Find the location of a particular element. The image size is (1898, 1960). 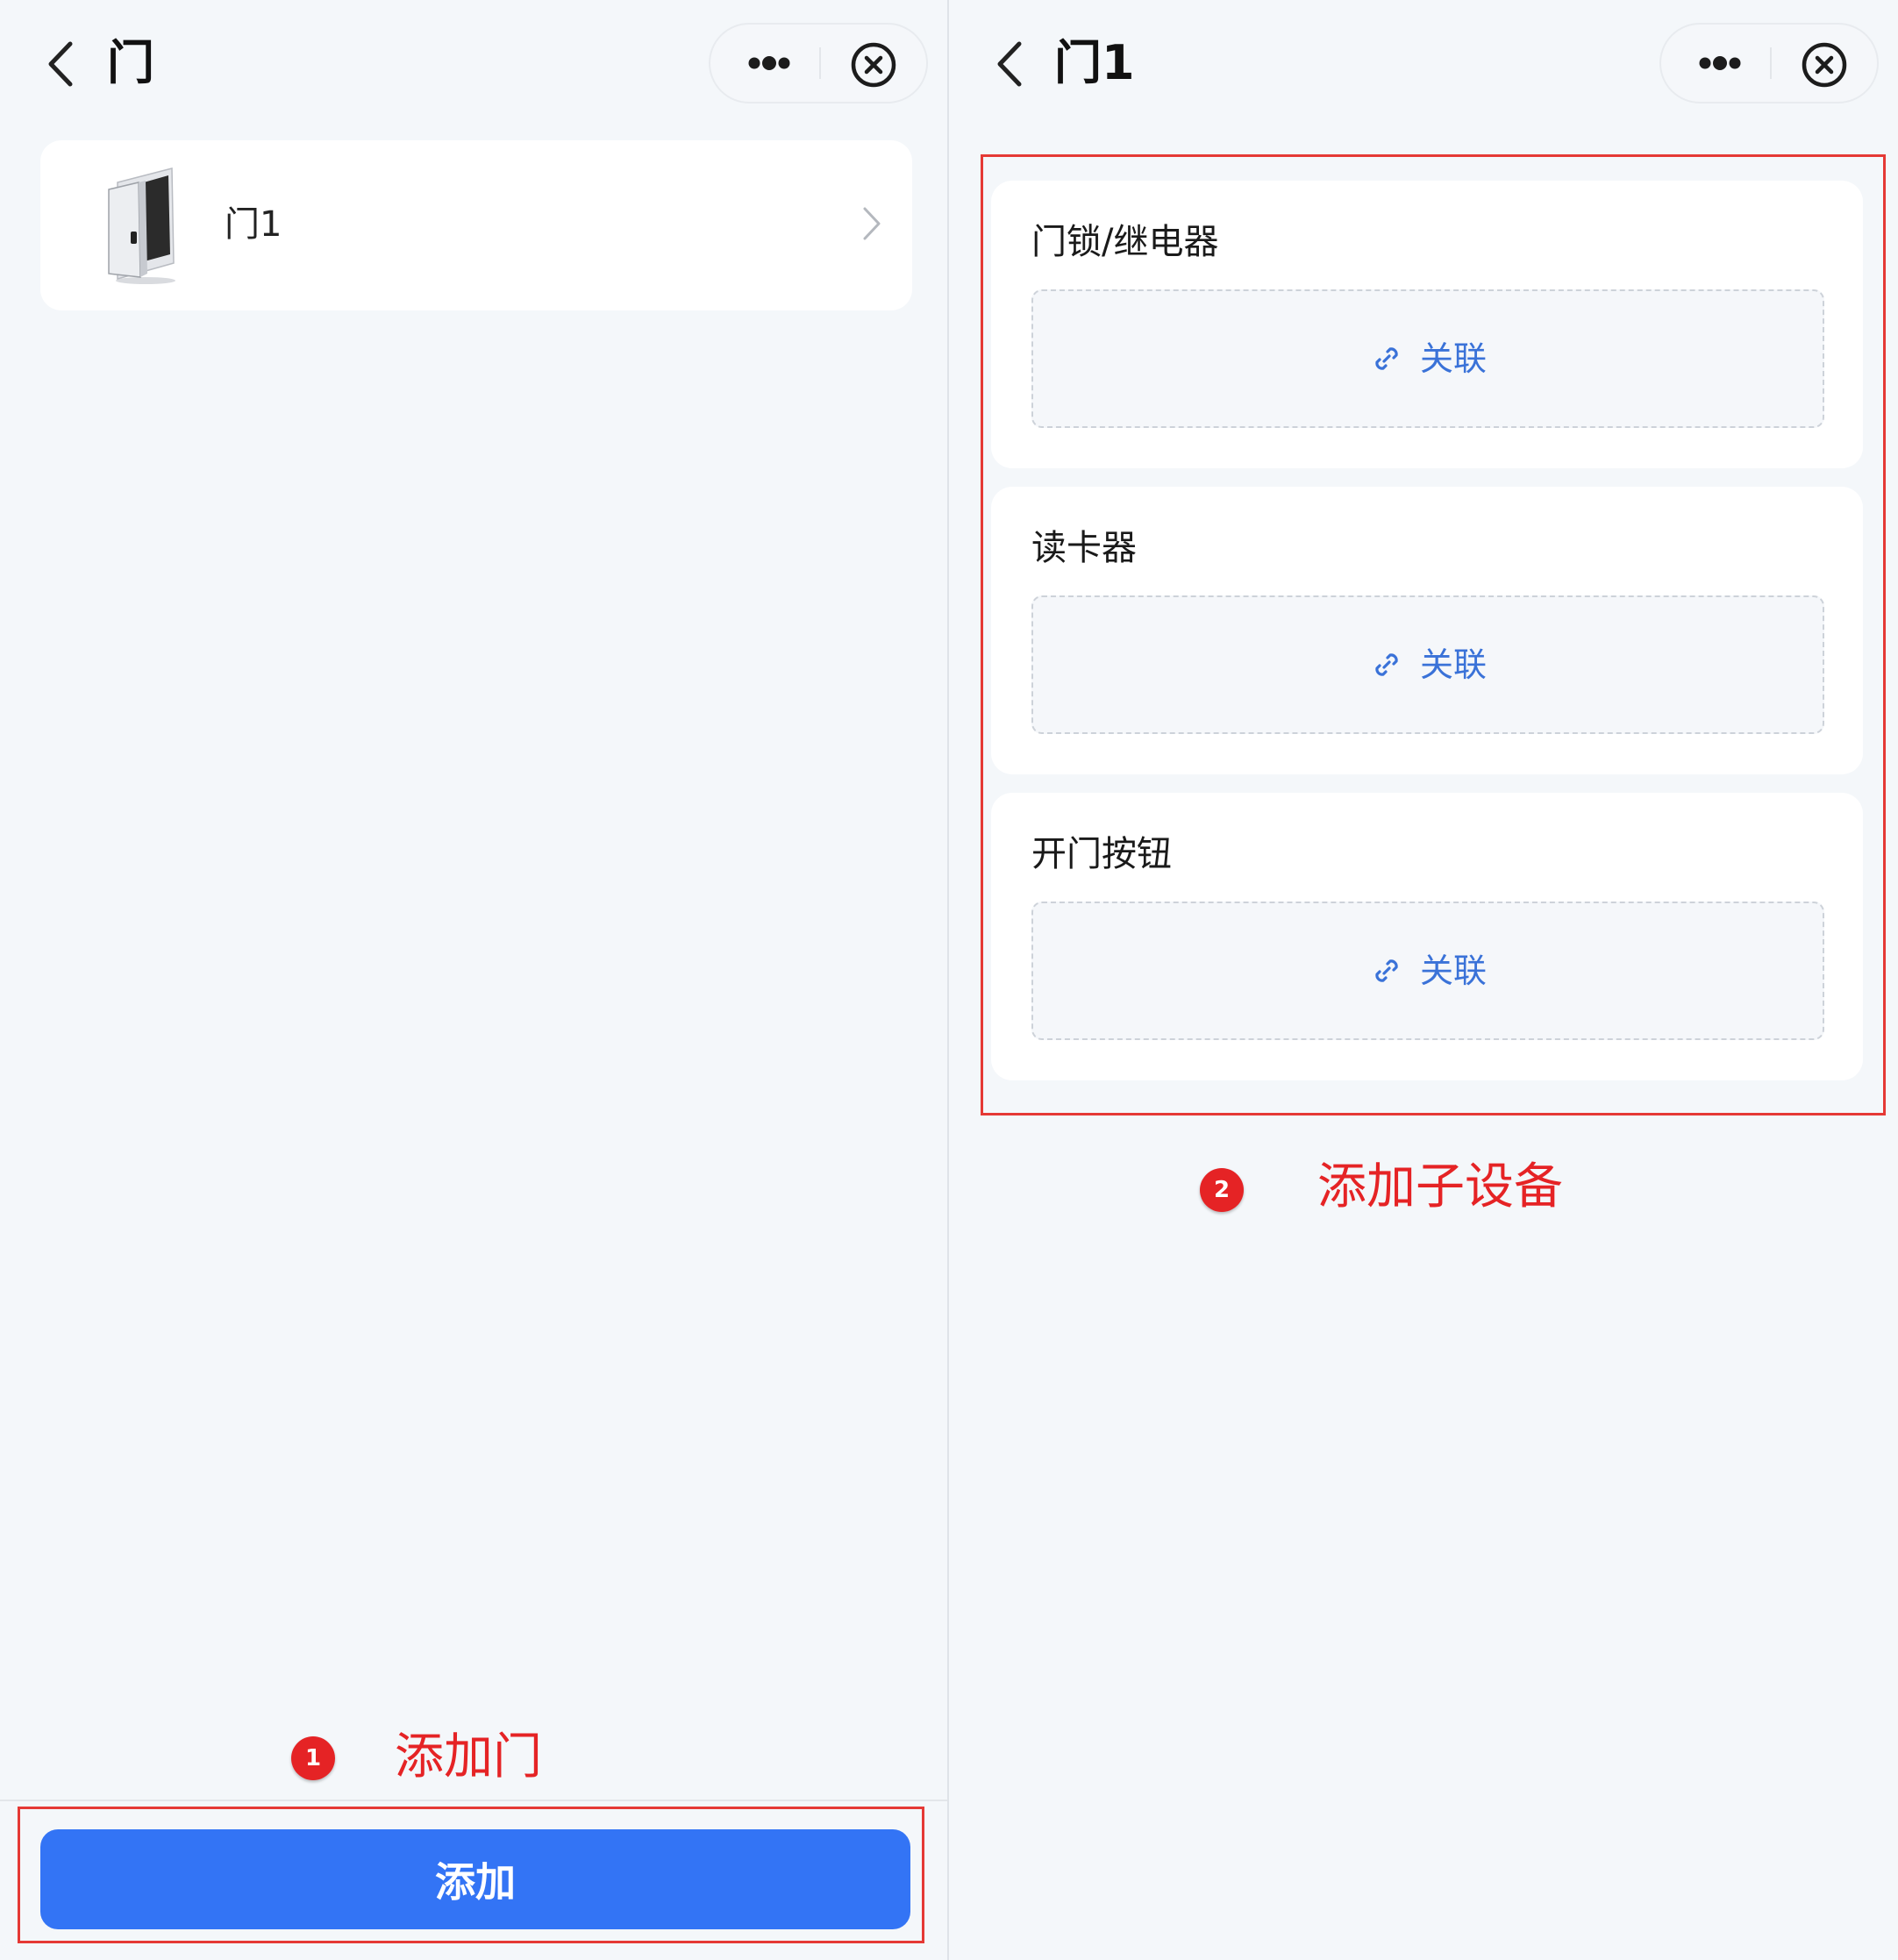

link-lock-relay-button: 关联 is located at coordinates (1427, 359).